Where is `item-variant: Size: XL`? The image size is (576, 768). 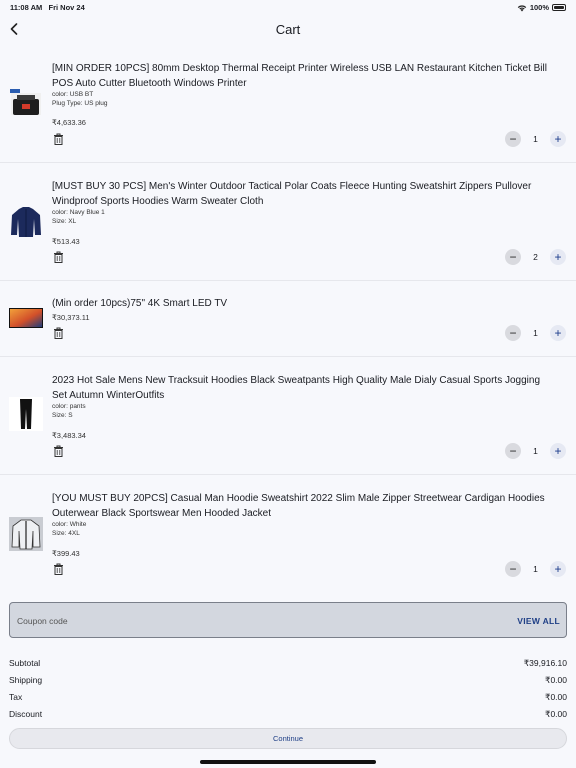
item-variant: Size: XL is located at coordinates (64, 221).